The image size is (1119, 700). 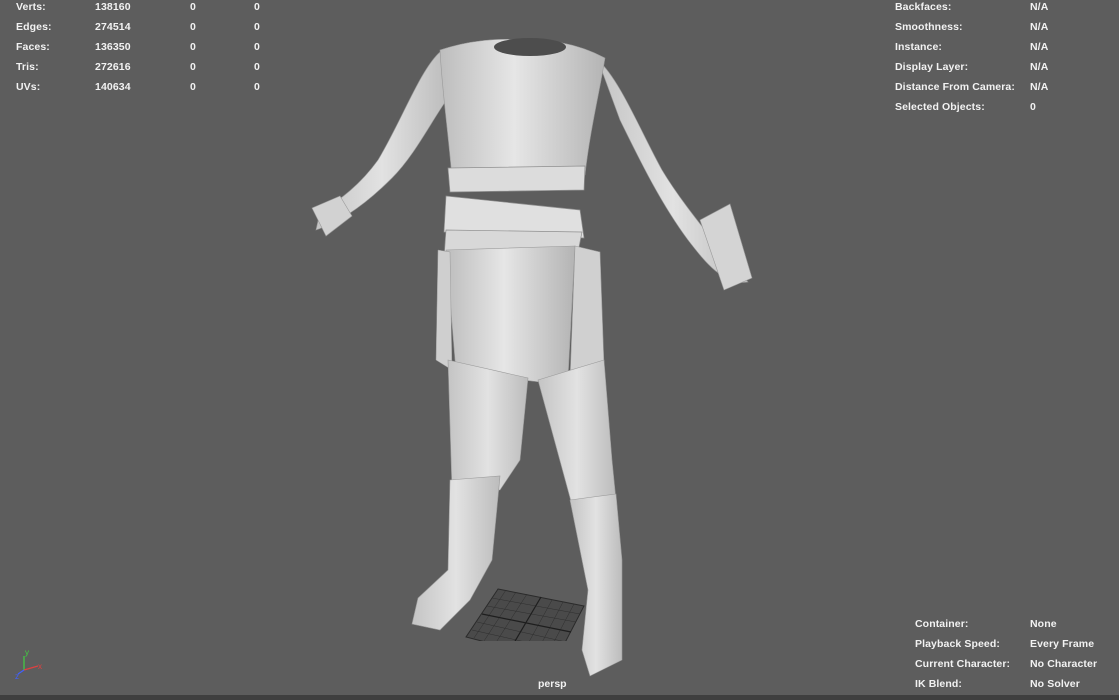 What do you see at coordinates (113, 7) in the screenshot?
I see `stat-value: 138160` at bounding box center [113, 7].